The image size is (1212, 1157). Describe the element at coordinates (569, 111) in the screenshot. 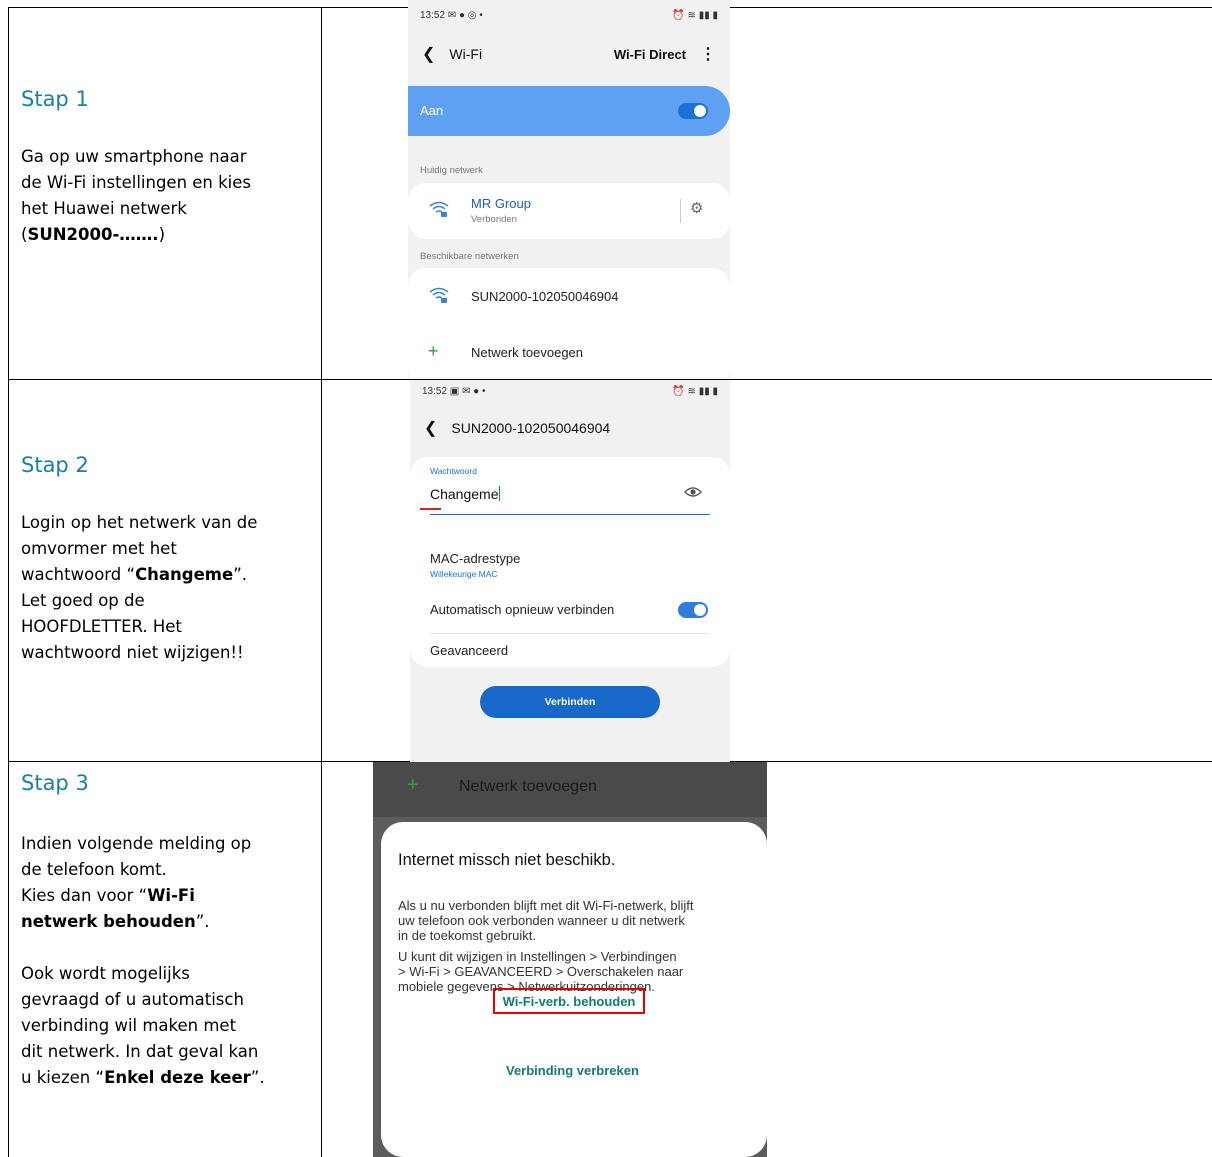

I see `wifi-master-toggle-row: Aan` at that location.